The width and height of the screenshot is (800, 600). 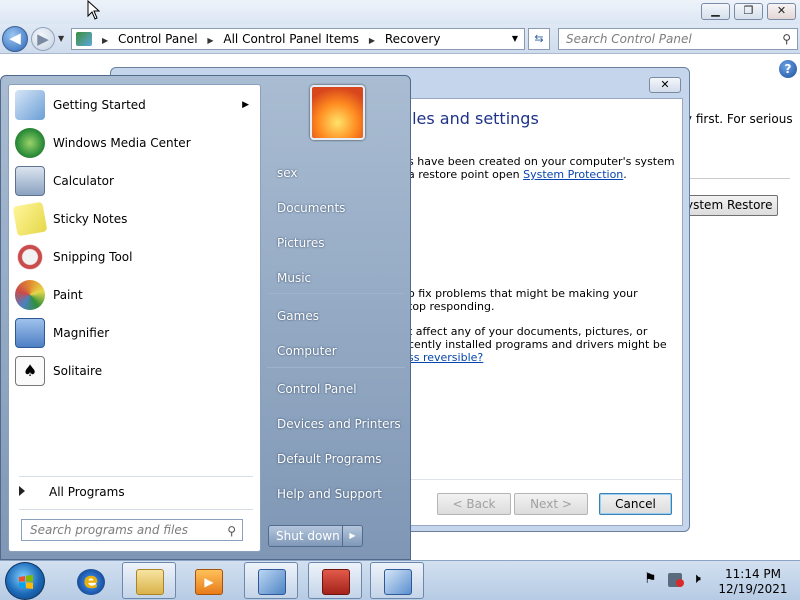 What do you see at coordinates (788, 69) in the screenshot?
I see `help-icon: ?` at bounding box center [788, 69].